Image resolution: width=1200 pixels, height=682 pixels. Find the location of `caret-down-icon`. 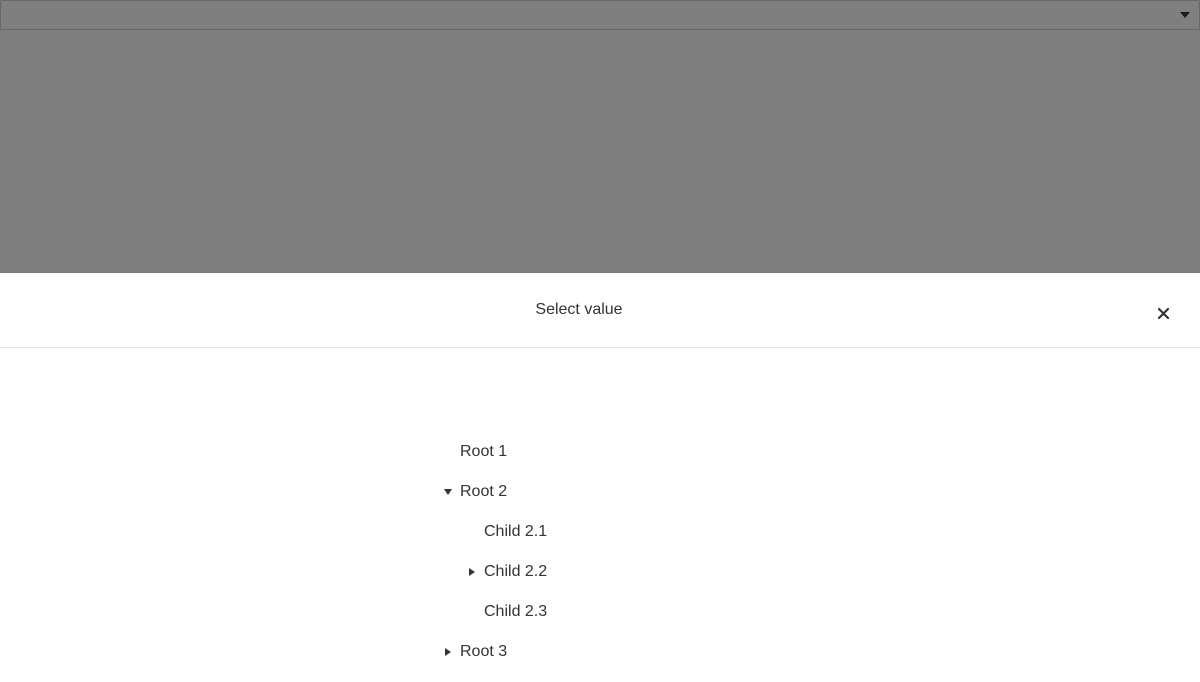

caret-down-icon is located at coordinates (448, 492).